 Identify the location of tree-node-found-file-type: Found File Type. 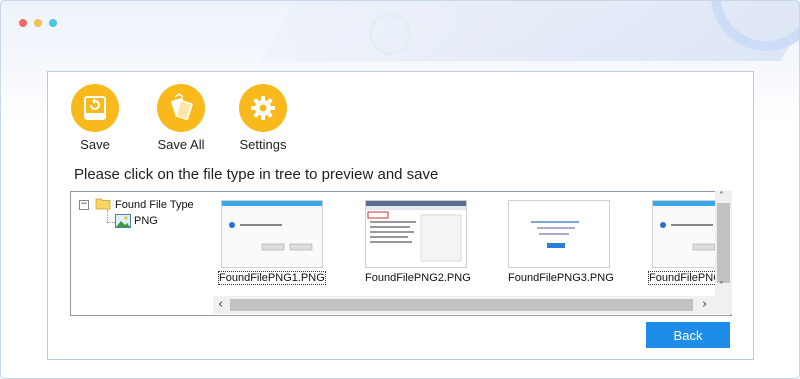
(154, 205).